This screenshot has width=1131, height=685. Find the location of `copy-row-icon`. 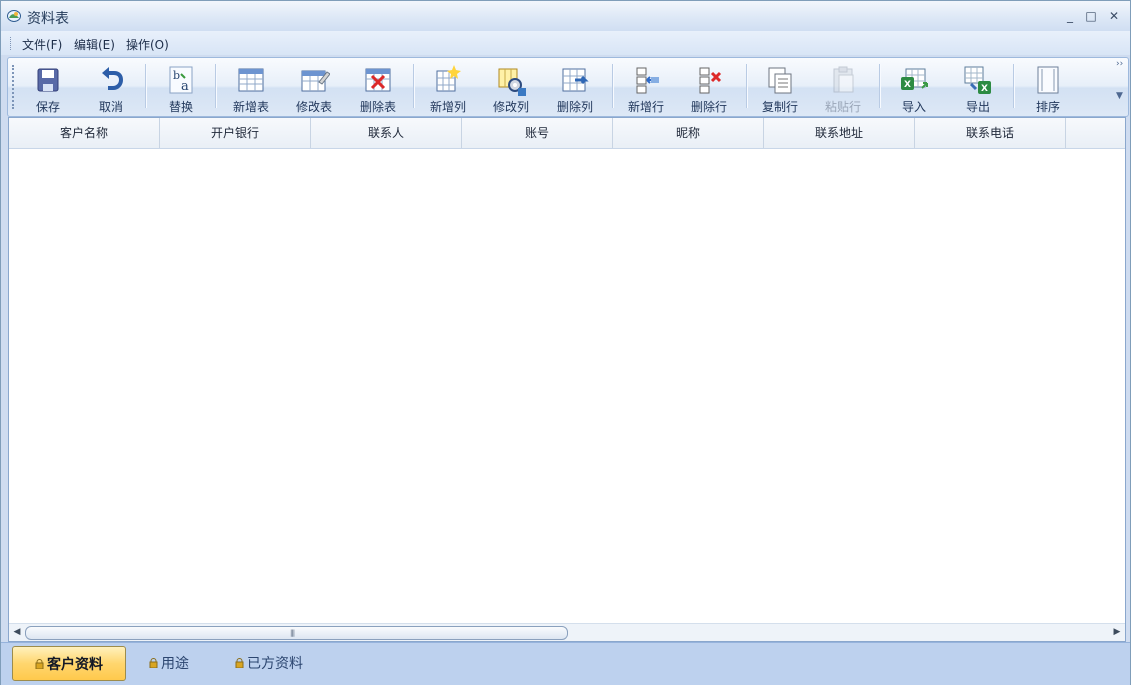

copy-row-icon is located at coordinates (780, 80).